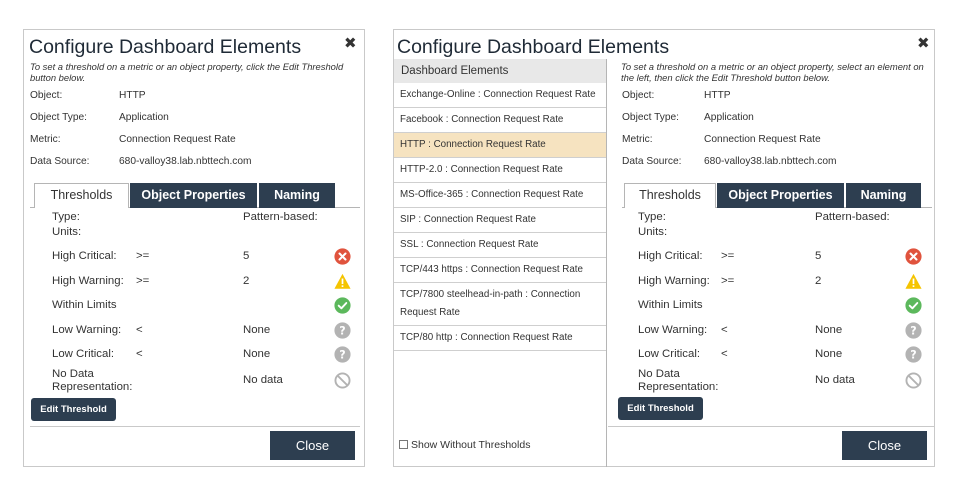 This screenshot has height=498, width=965. I want to click on list-item: MS-Office-365 : Connection Request Rate, so click(500, 195).